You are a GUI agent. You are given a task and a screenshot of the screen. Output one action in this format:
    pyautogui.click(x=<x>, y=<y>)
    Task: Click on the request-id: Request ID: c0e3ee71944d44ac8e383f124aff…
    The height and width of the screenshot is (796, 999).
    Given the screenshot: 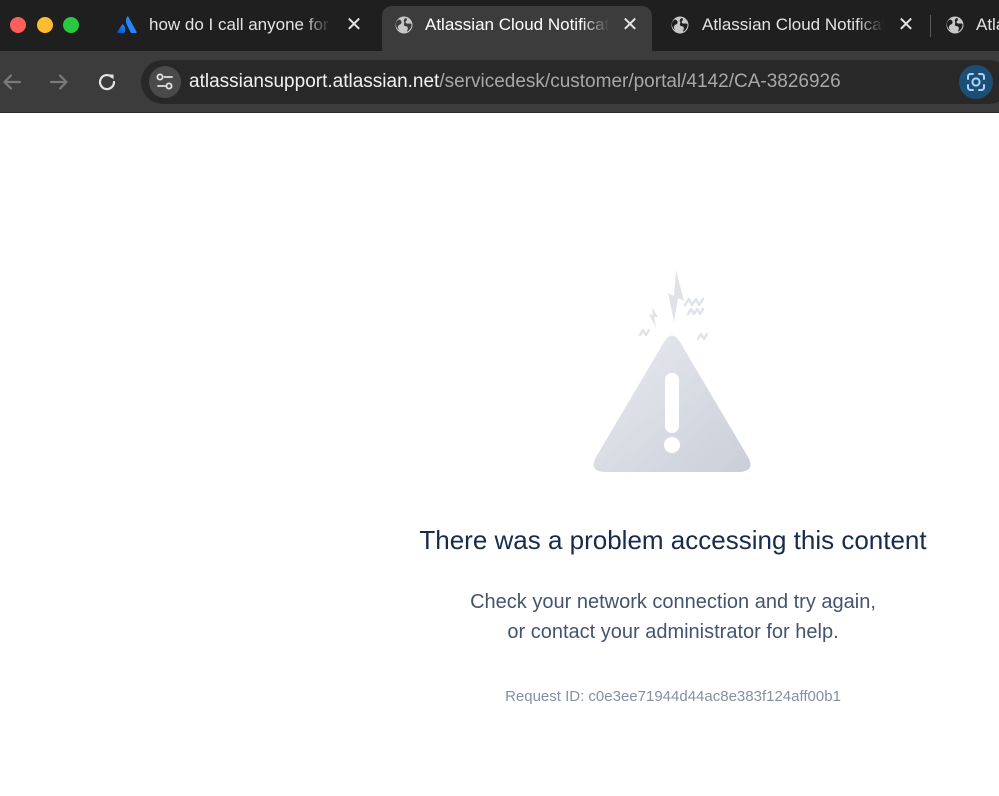 What is the action you would take?
    pyautogui.click(x=673, y=696)
    